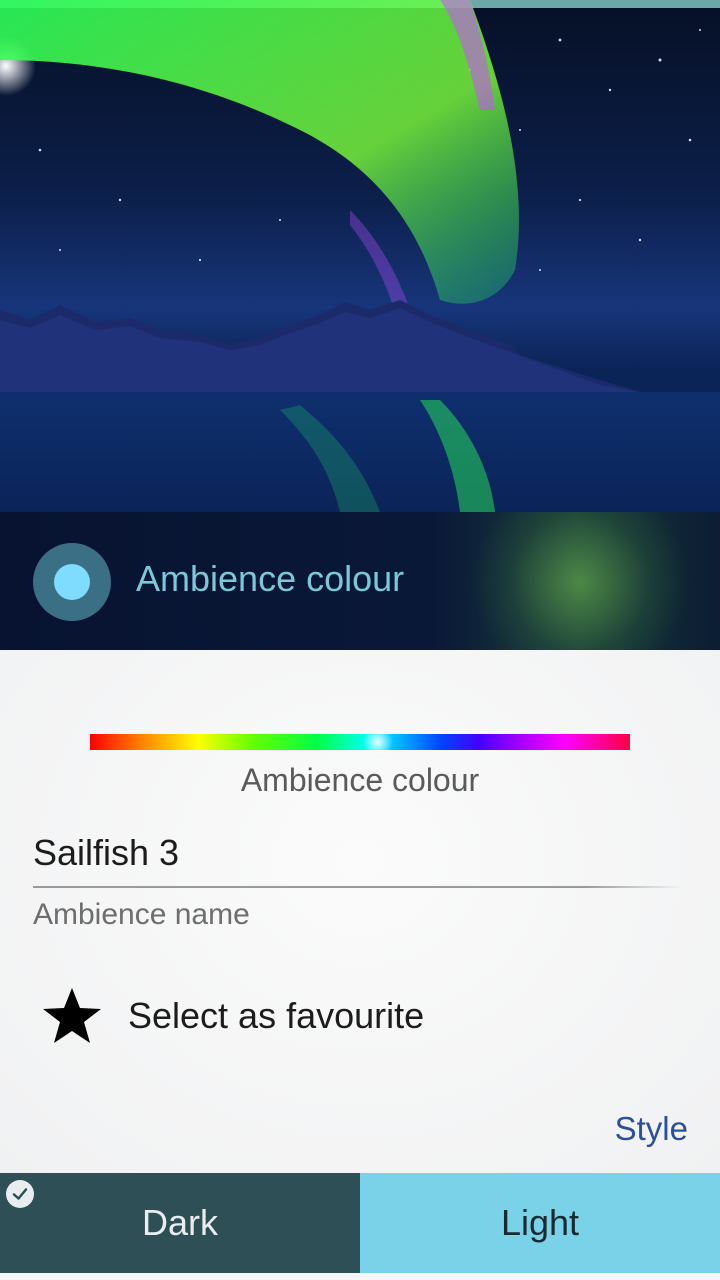 This screenshot has width=720, height=1280. Describe the element at coordinates (360, 1276) in the screenshot. I see `bottom-edge` at that location.